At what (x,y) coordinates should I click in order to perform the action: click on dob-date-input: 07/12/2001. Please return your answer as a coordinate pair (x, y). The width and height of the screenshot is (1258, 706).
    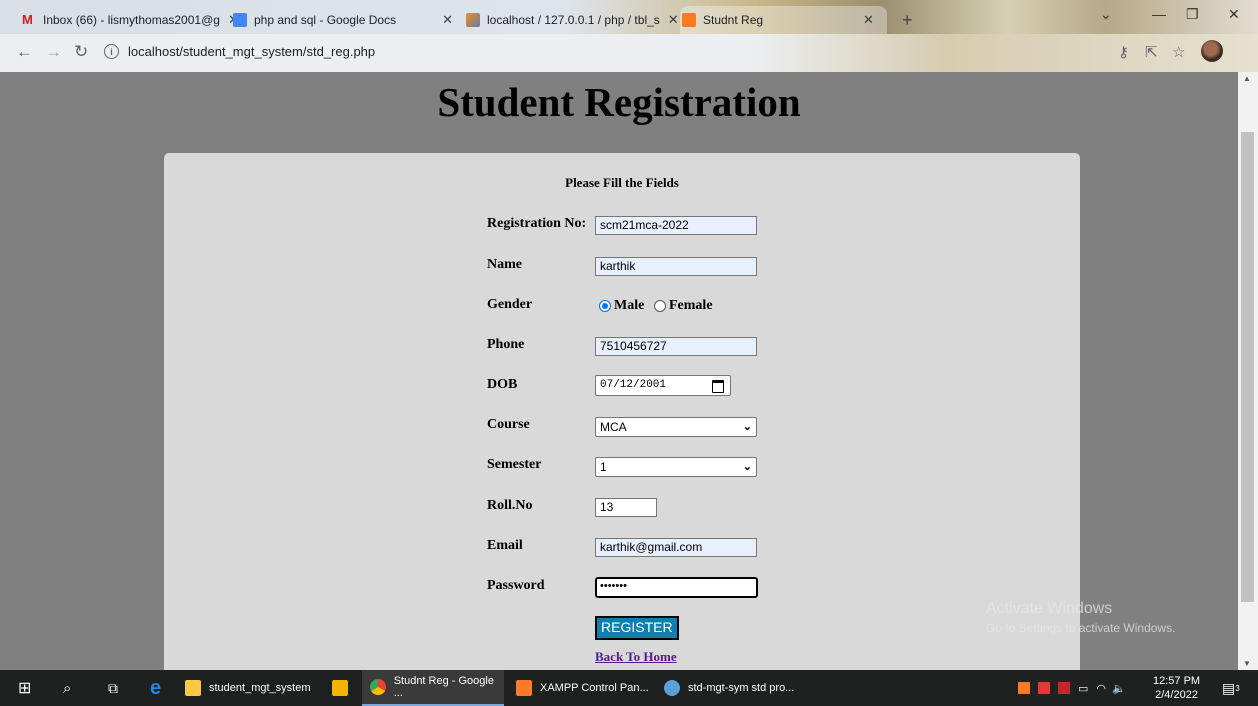
    Looking at the image, I should click on (663, 385).